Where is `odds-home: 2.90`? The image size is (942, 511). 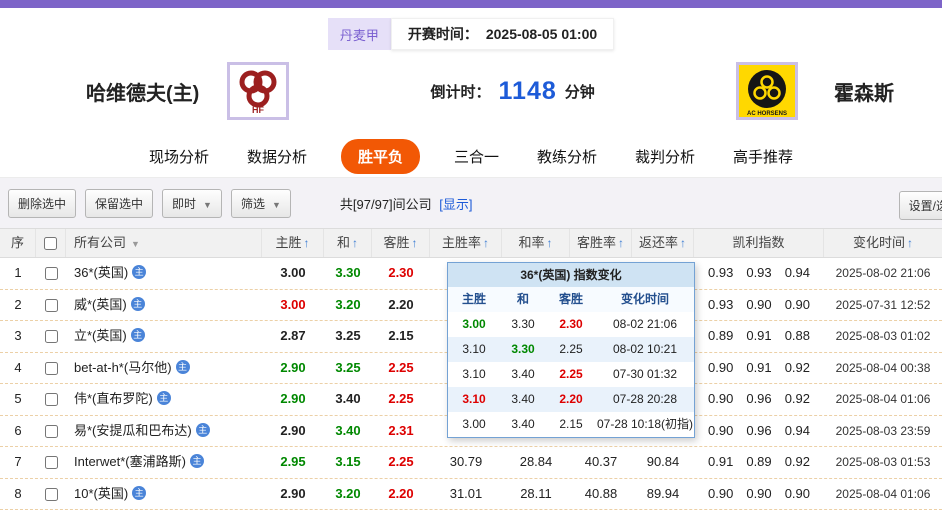
odds-home: 2.90 is located at coordinates (293, 430).